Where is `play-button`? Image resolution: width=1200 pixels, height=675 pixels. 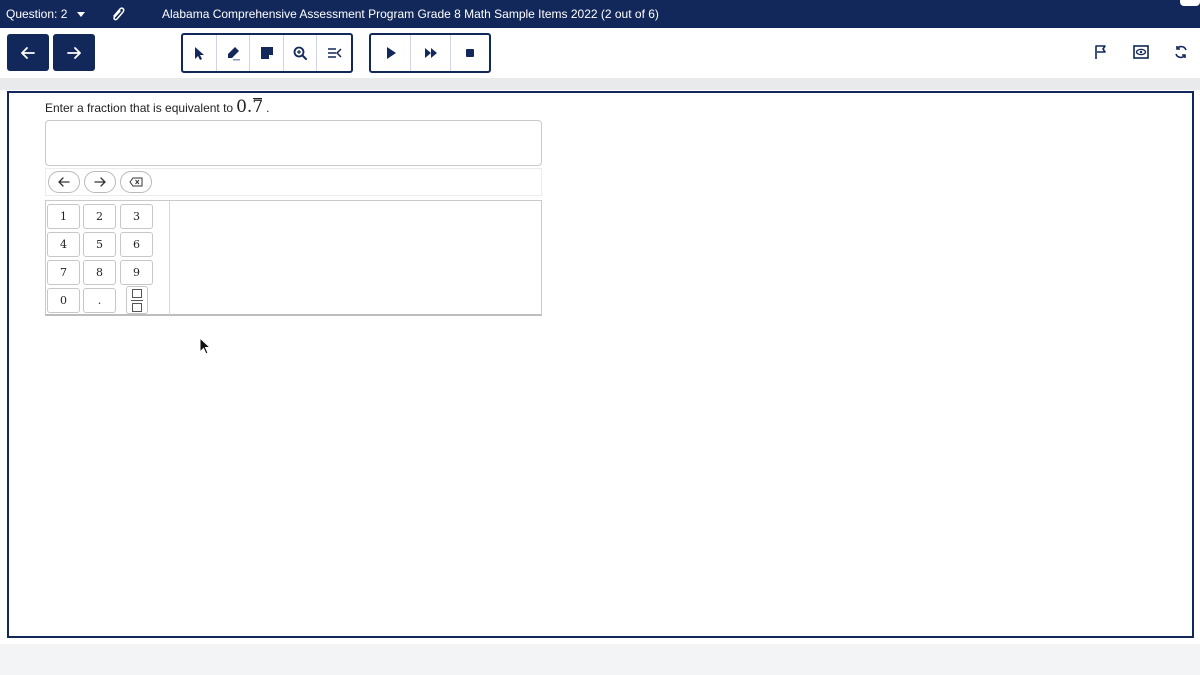 play-button is located at coordinates (391, 53).